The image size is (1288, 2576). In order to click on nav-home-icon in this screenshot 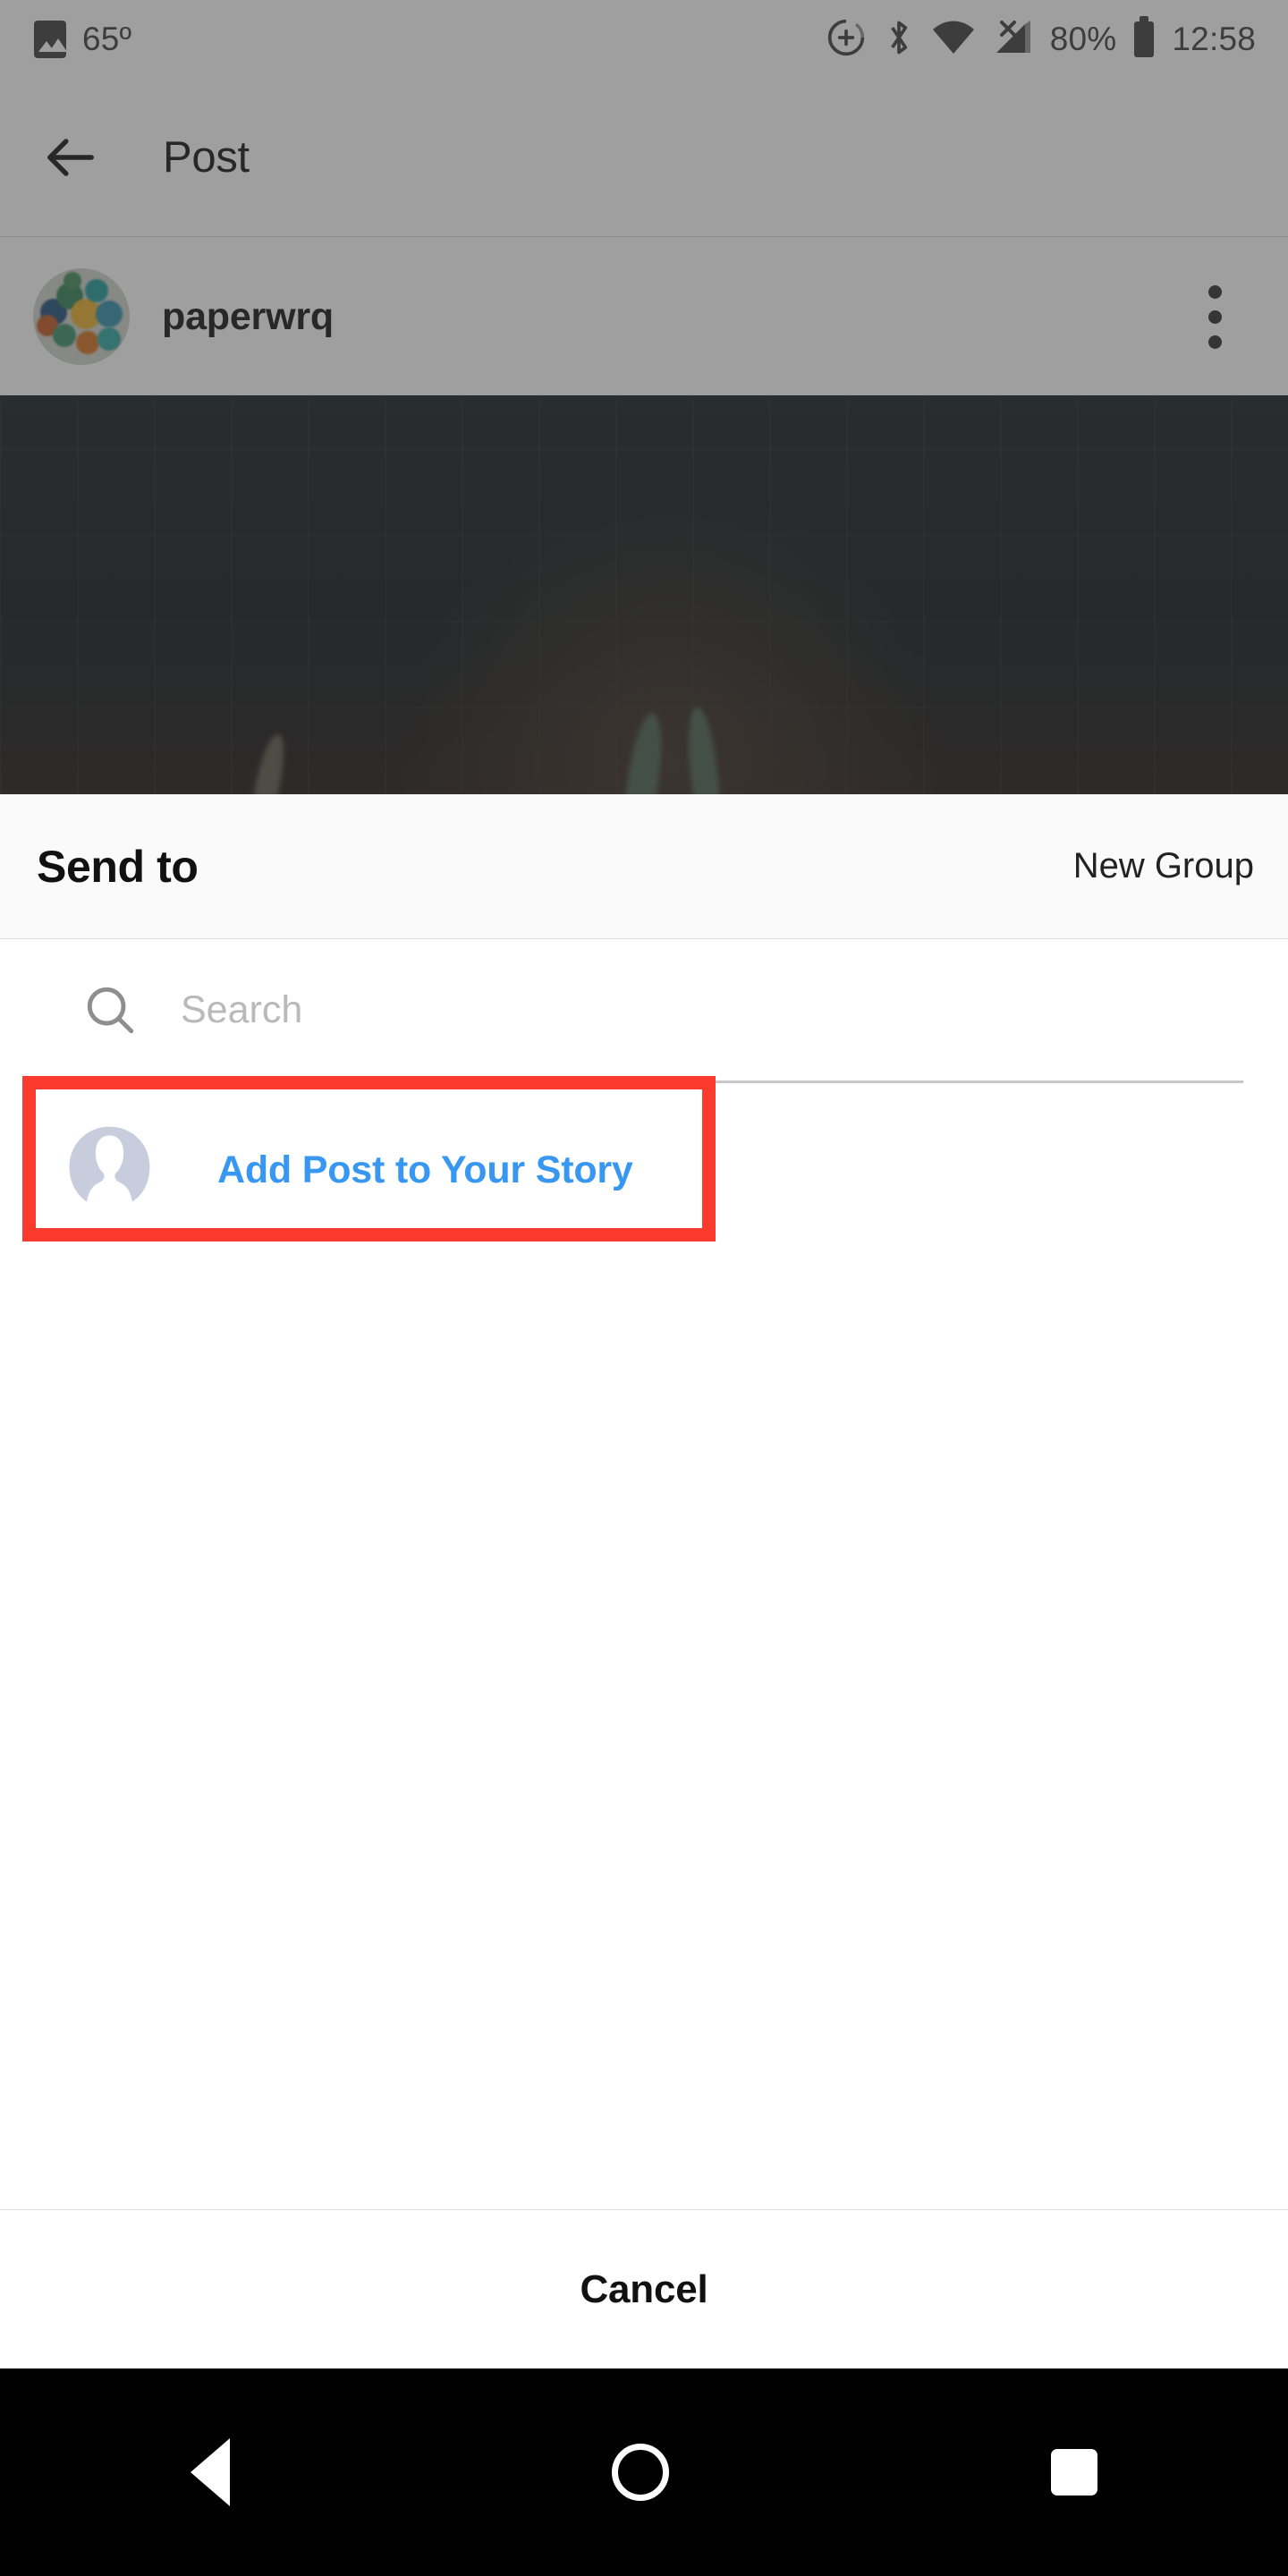, I will do `click(640, 2472)`.